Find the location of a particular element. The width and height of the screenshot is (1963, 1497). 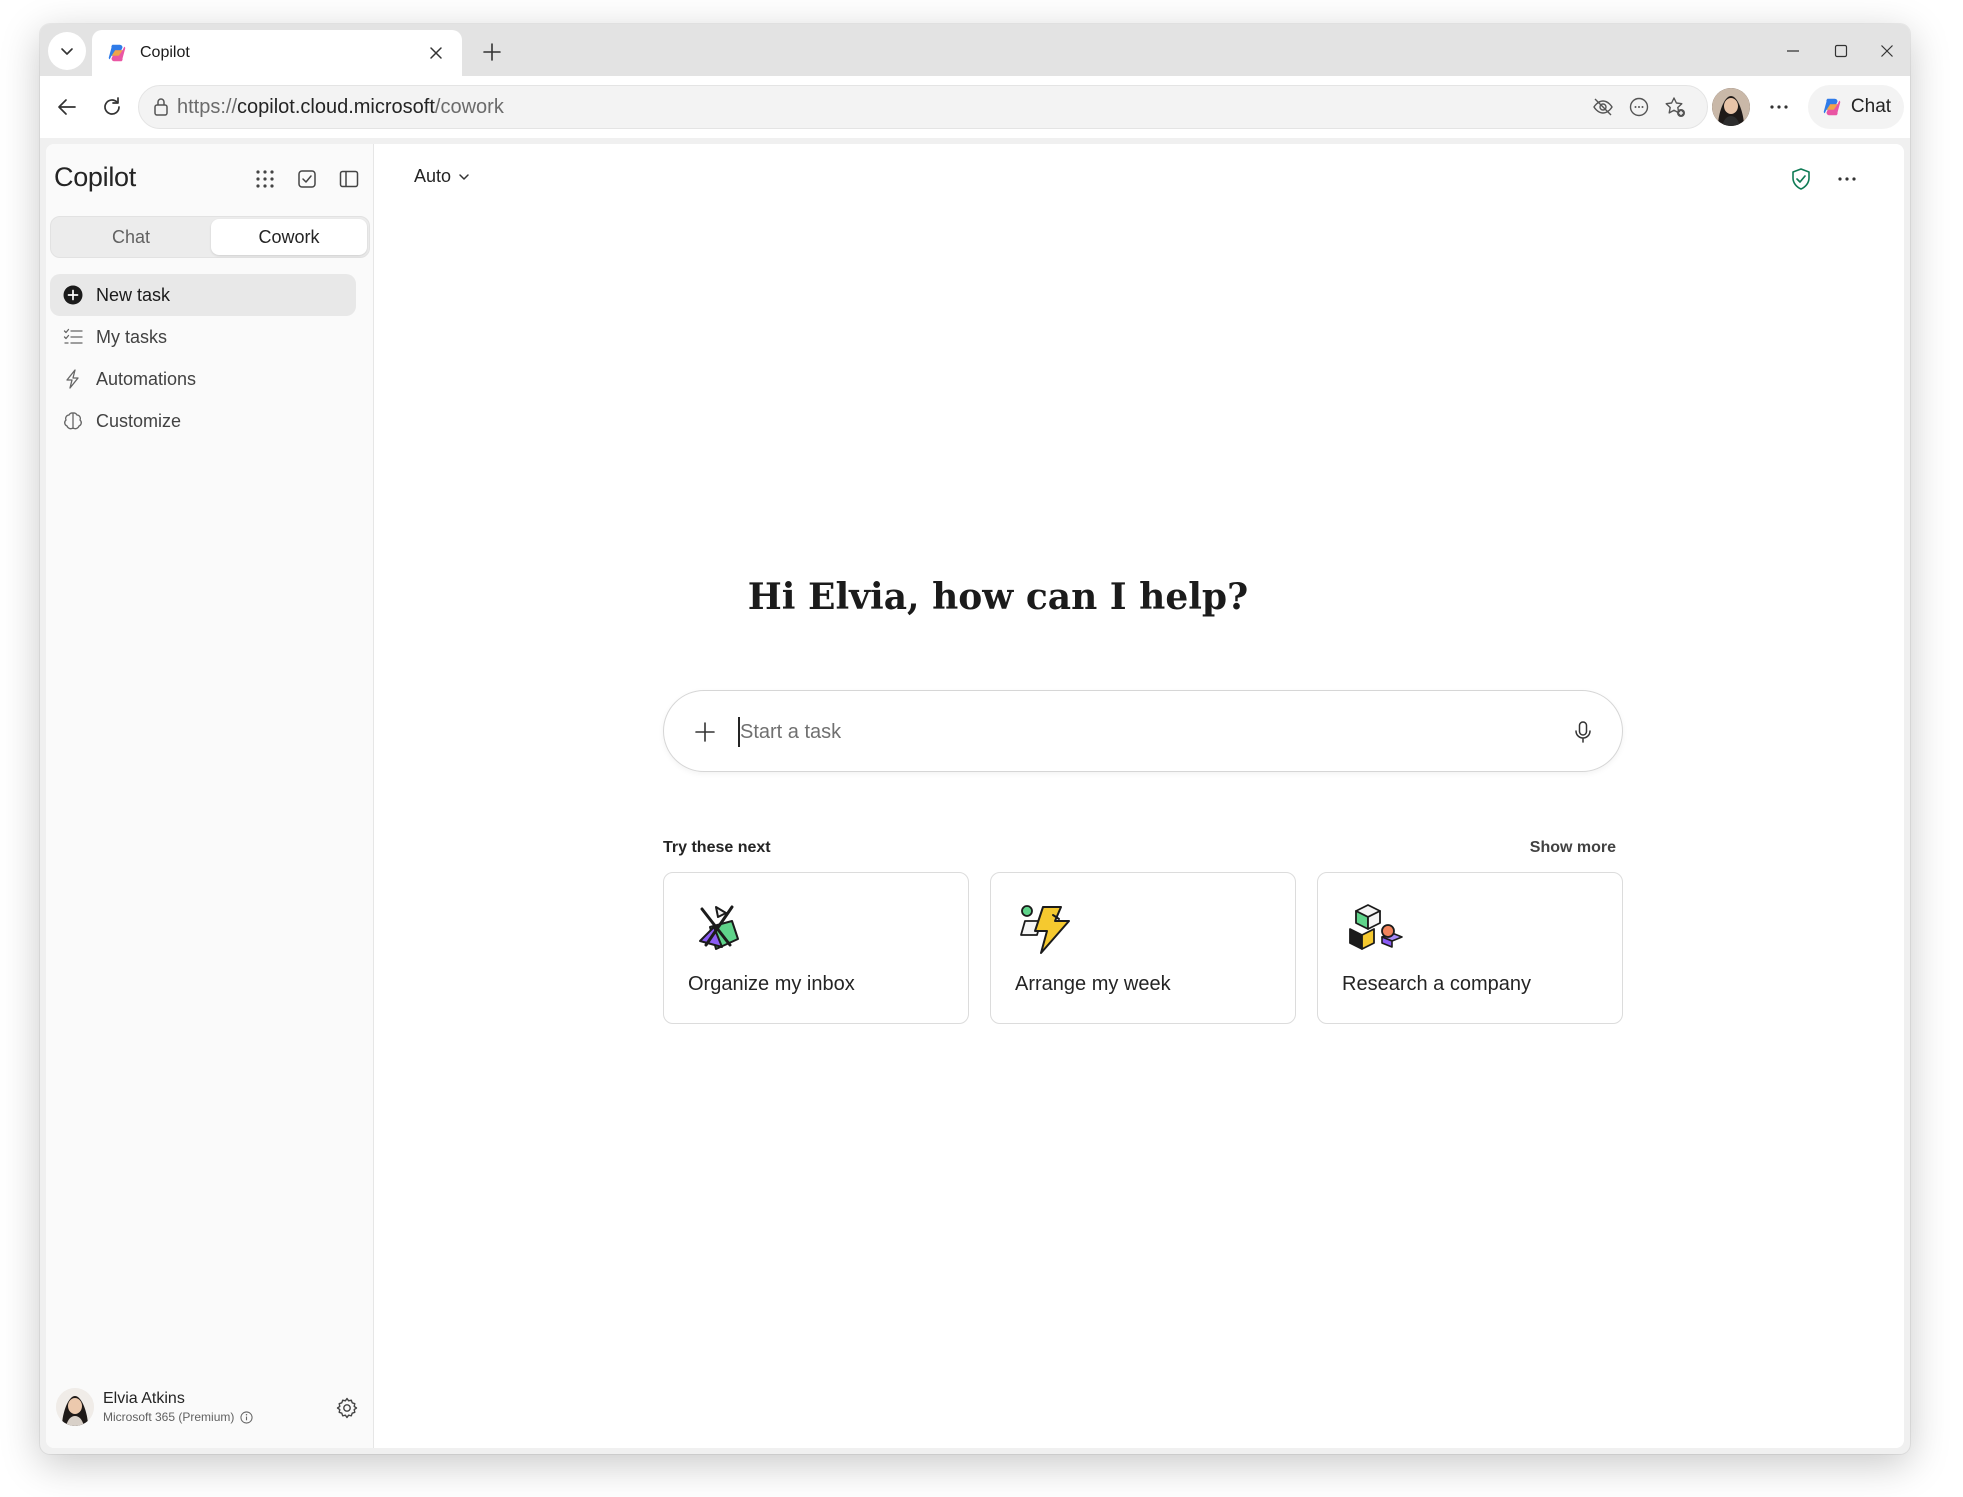

voice-input-button is located at coordinates (1583, 732).